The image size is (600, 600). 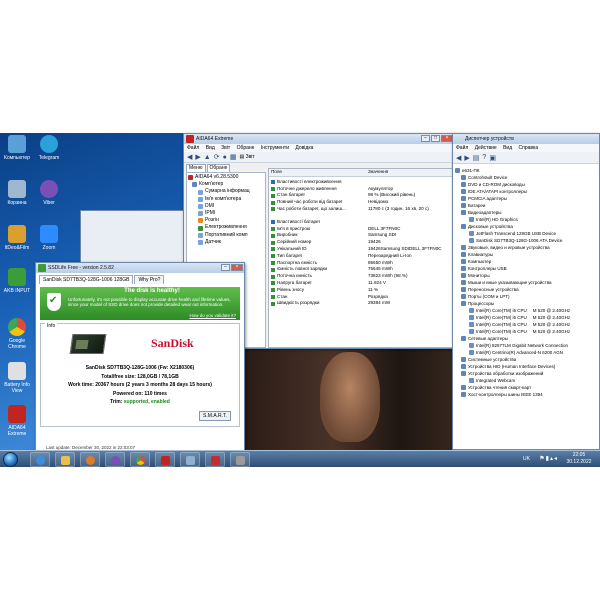 I want to click on menu-help: Довідка, so click(x=304, y=148).